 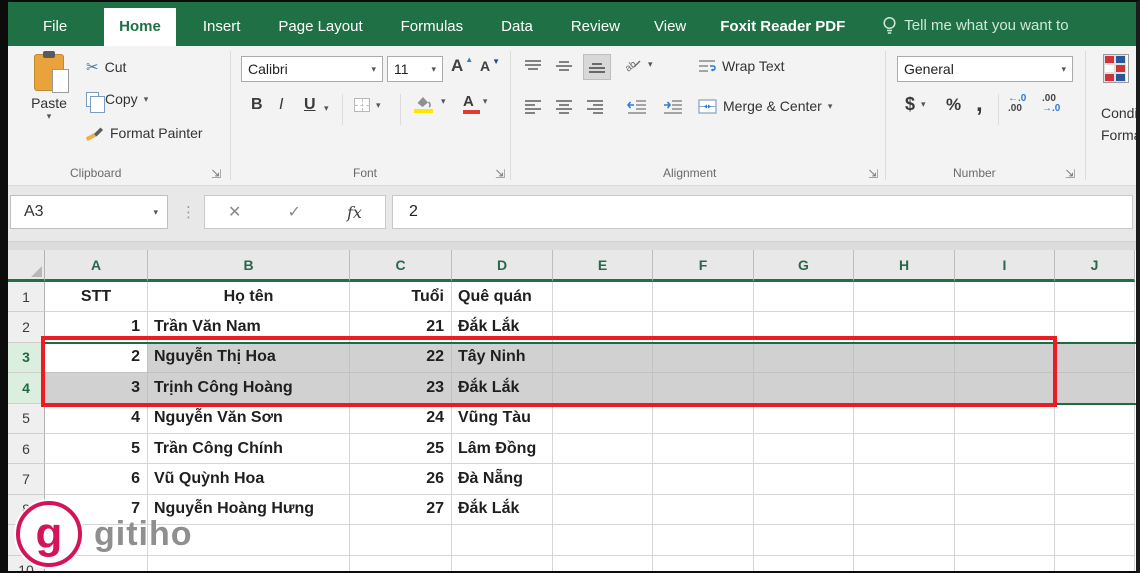 What do you see at coordinates (140, 27) in the screenshot?
I see `tab-home: Home` at bounding box center [140, 27].